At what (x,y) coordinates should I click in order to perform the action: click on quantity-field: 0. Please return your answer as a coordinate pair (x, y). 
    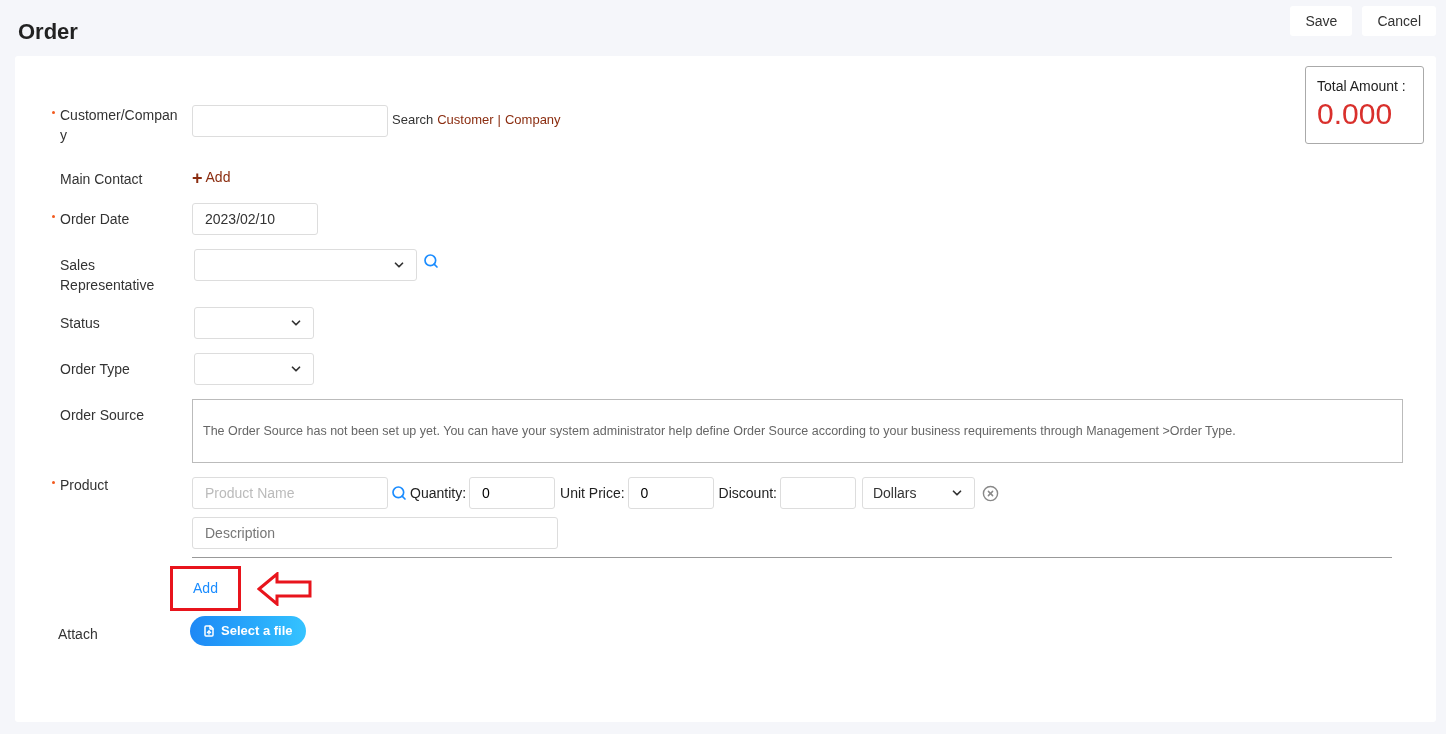
    Looking at the image, I should click on (512, 493).